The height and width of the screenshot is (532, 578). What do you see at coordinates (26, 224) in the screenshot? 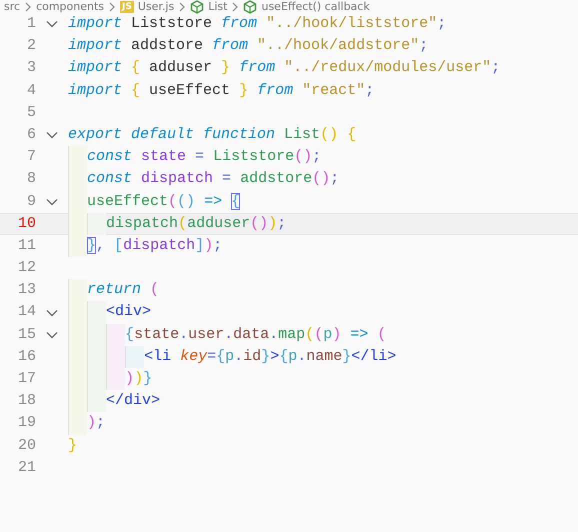
I see `line-number: 10` at bounding box center [26, 224].